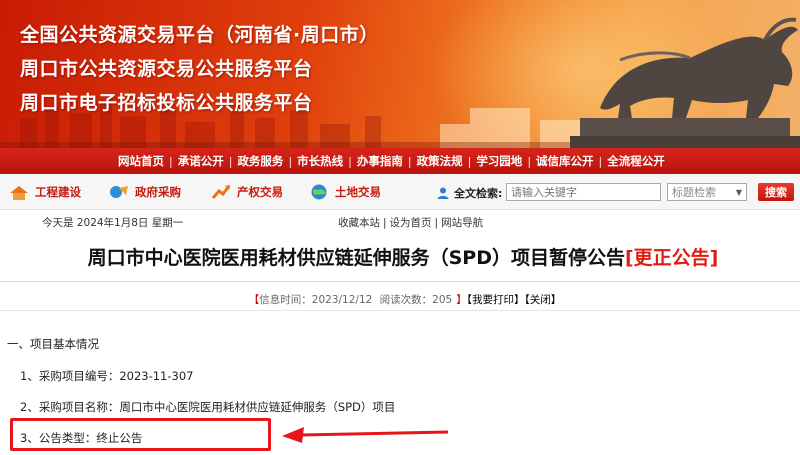 This screenshot has height=455, width=800. Describe the element at coordinates (199, 35) in the screenshot. I see `banner-title-line1: 全国公共资源交易平台（河南省·周口市）` at that location.